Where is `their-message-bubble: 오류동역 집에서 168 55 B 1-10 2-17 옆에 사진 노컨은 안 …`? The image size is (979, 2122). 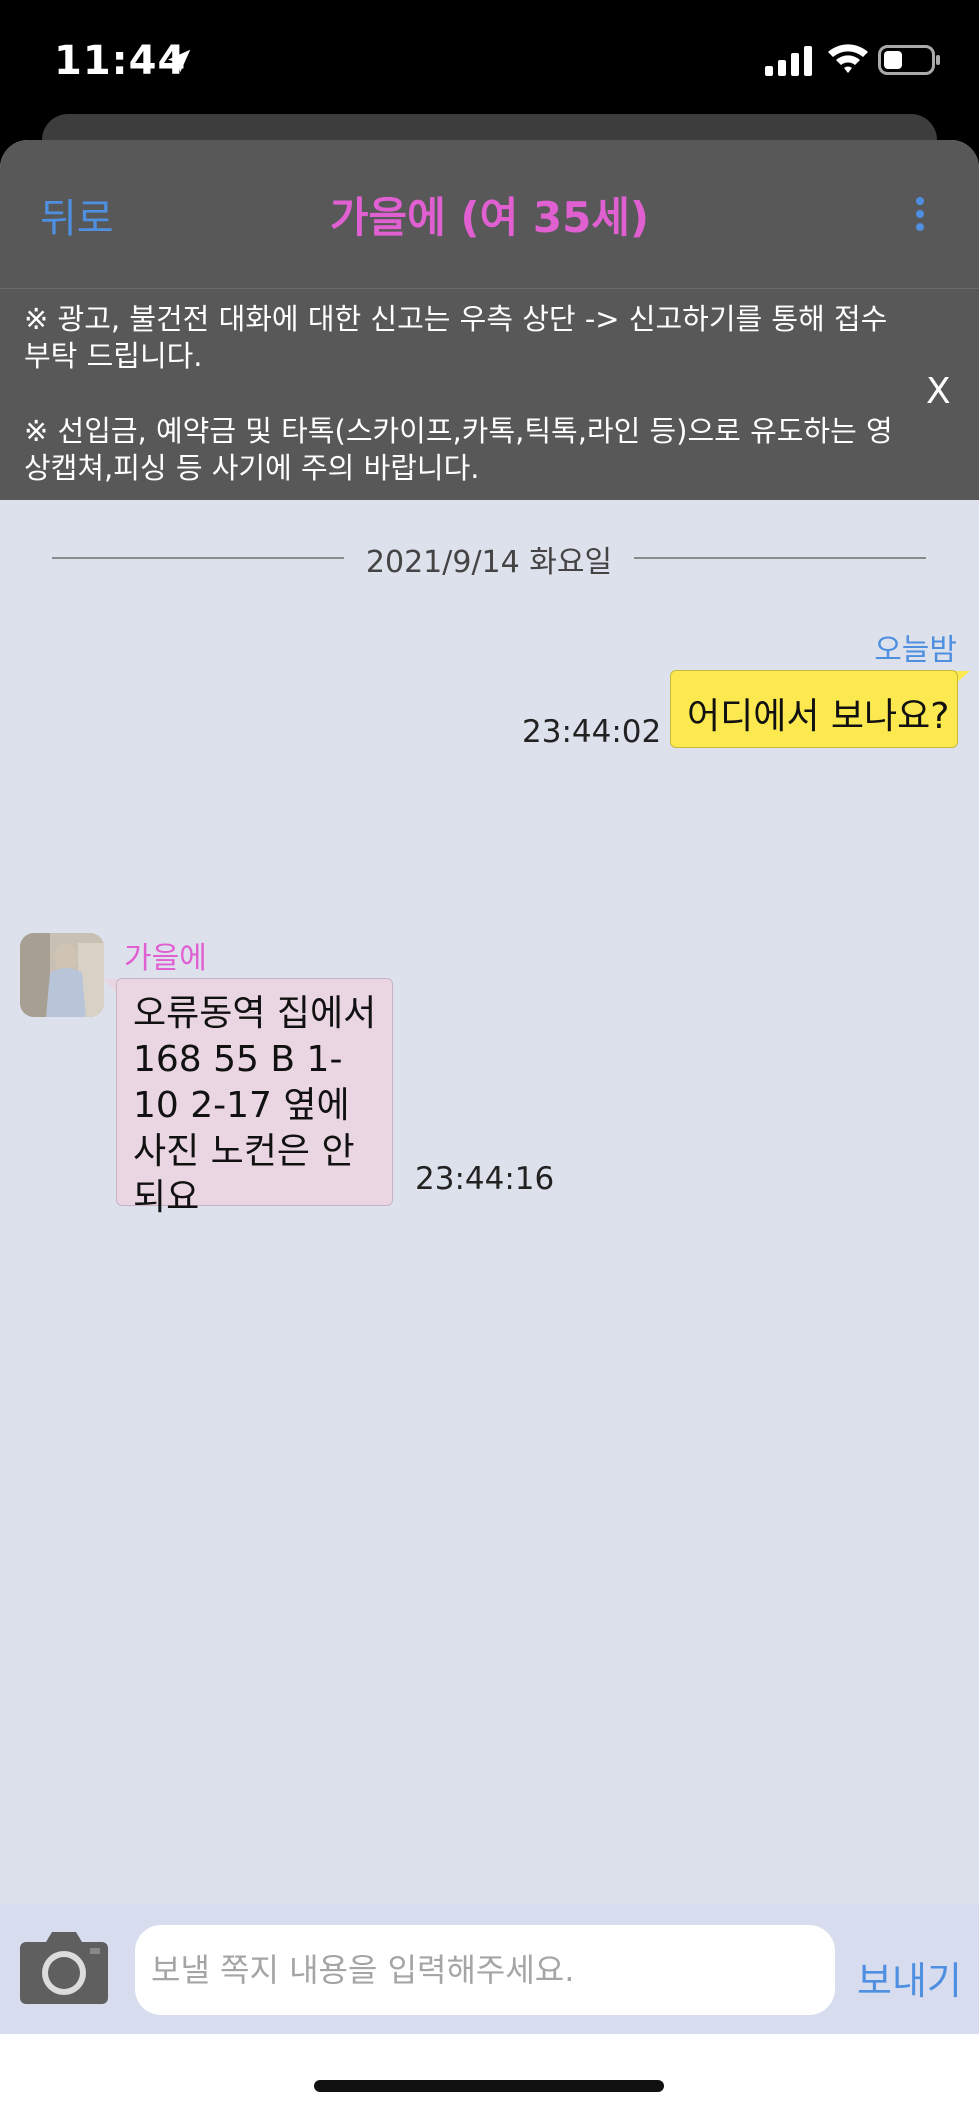 their-message-bubble: 오류동역 집에서 168 55 B 1-10 2-17 옆에 사진 노컨은 안 … is located at coordinates (254, 1098).